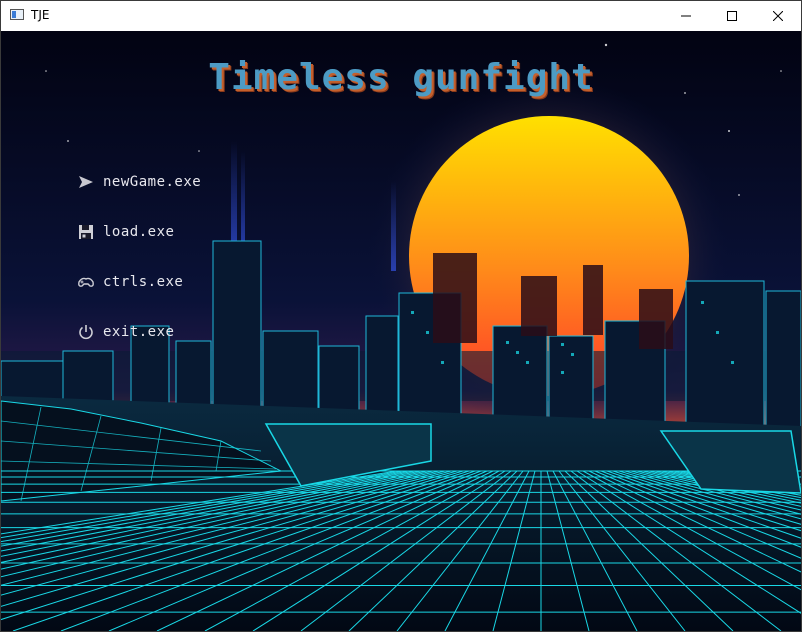 This screenshot has width=802, height=632. I want to click on floppy-disk-icon, so click(86, 232).